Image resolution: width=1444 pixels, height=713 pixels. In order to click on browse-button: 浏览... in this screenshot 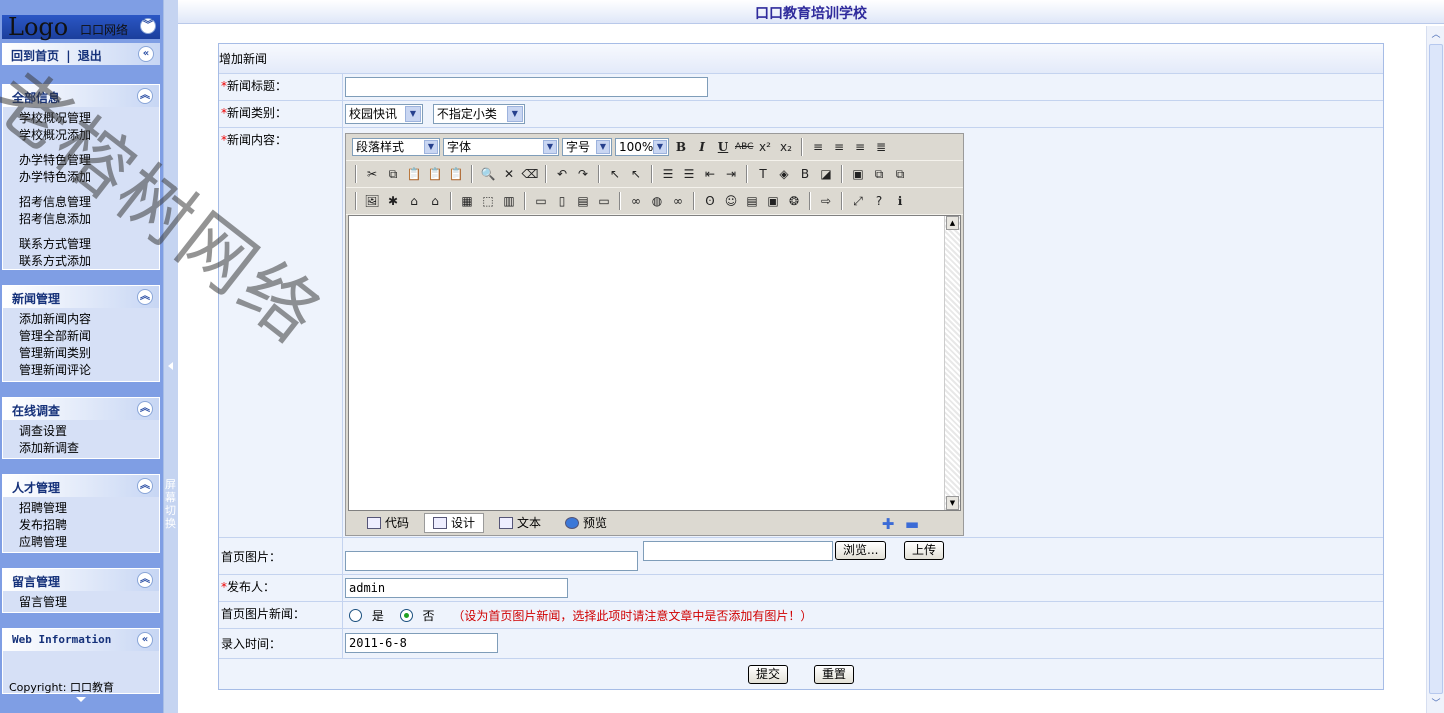, I will do `click(861, 550)`.